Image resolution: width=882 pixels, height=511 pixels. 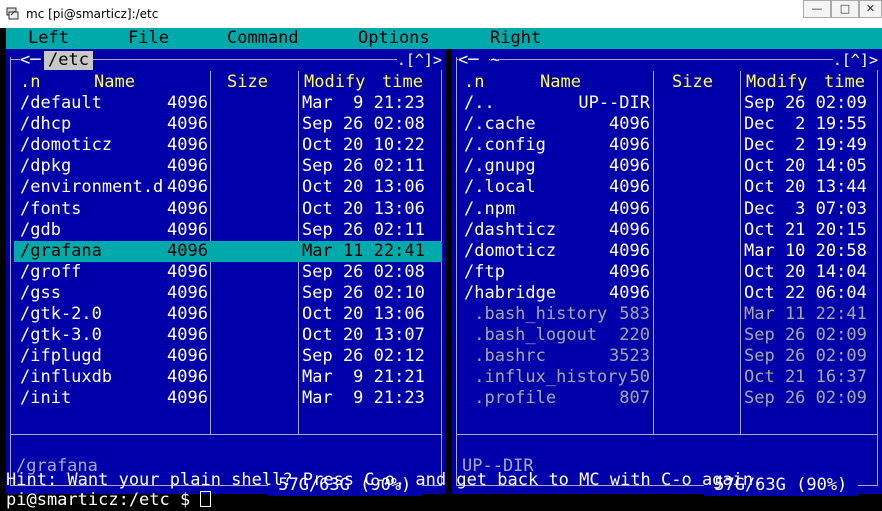 I want to click on panel-path: ~, so click(x=495, y=60).